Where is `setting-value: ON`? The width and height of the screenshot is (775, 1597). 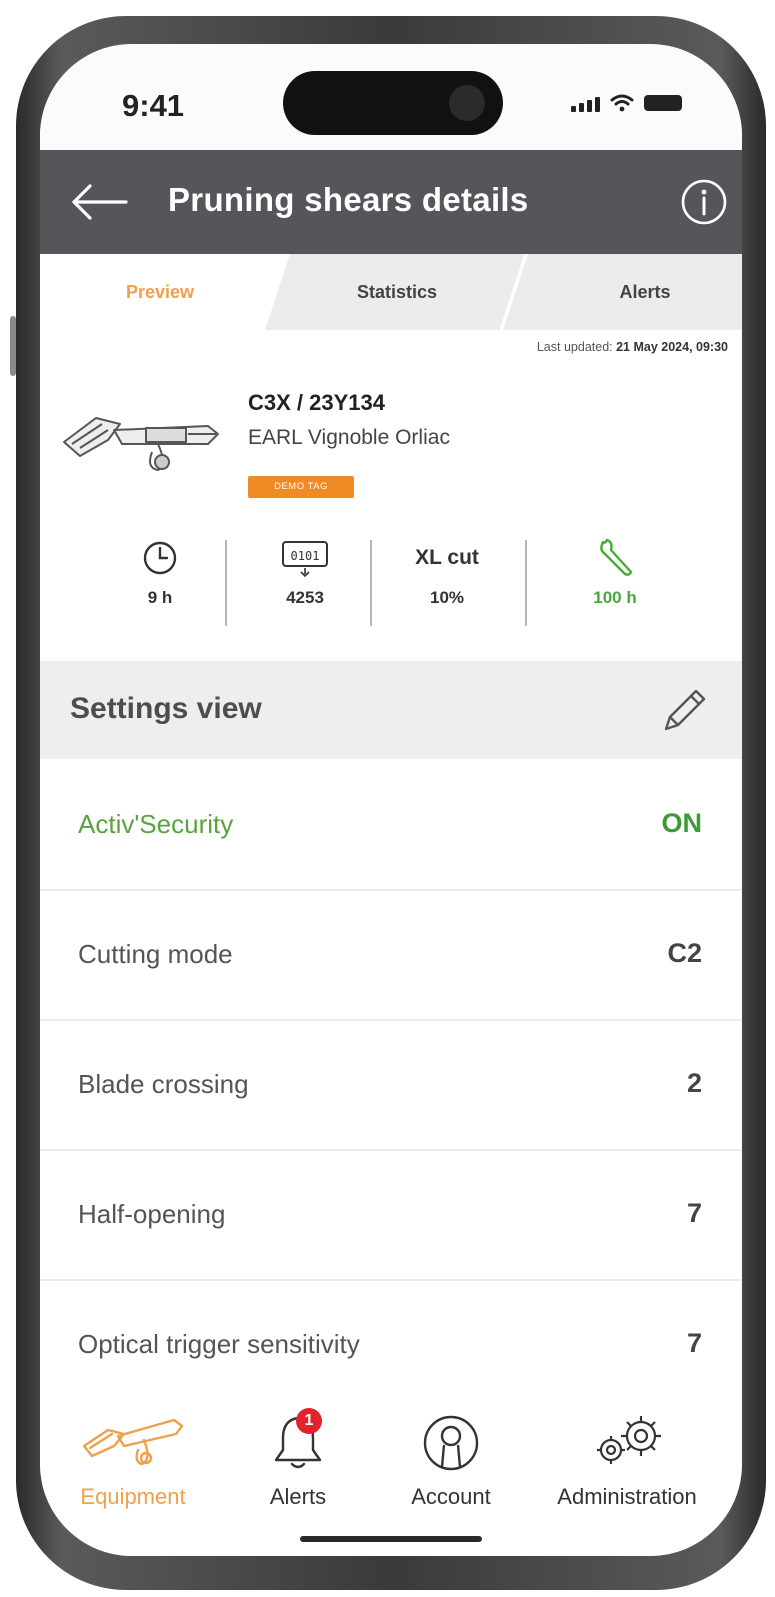 setting-value: ON is located at coordinates (682, 823).